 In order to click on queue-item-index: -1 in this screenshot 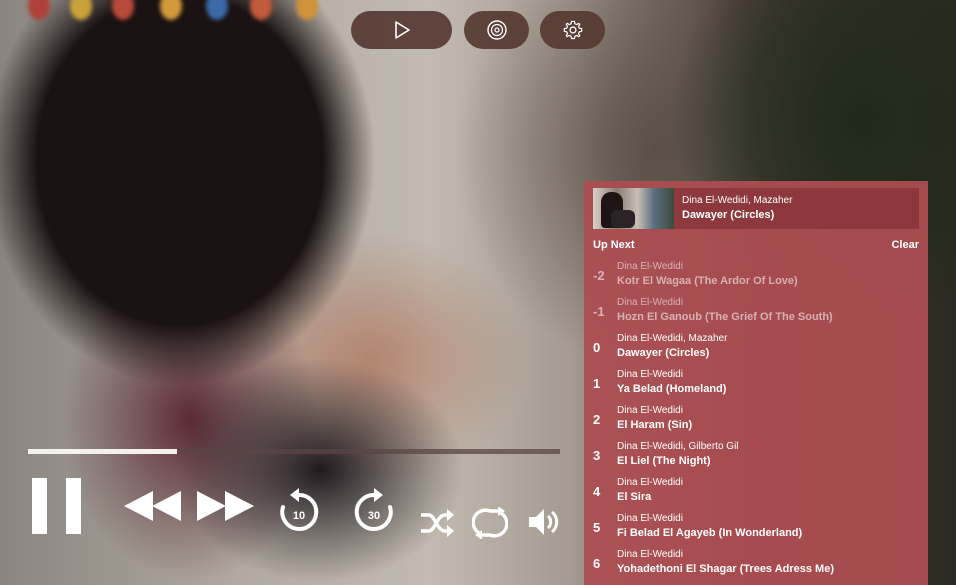, I will do `click(599, 311)`.